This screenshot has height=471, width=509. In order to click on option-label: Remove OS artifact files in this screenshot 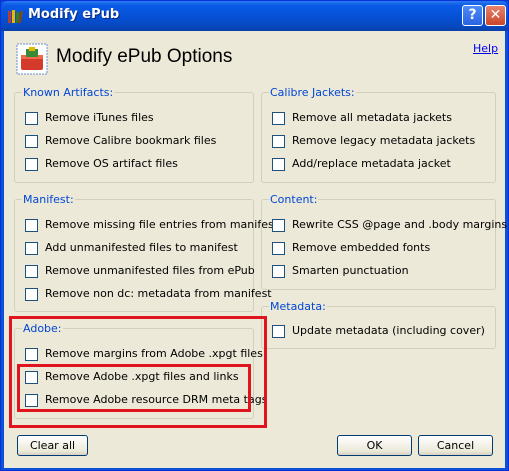, I will do `click(111, 163)`.